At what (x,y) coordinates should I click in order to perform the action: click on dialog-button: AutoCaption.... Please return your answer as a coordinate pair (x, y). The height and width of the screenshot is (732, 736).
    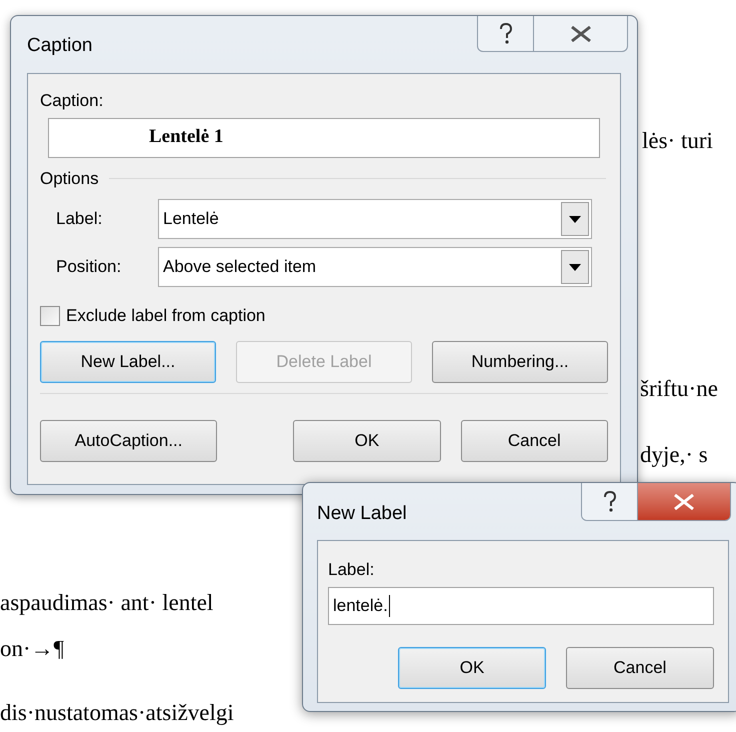
    Looking at the image, I should click on (129, 441).